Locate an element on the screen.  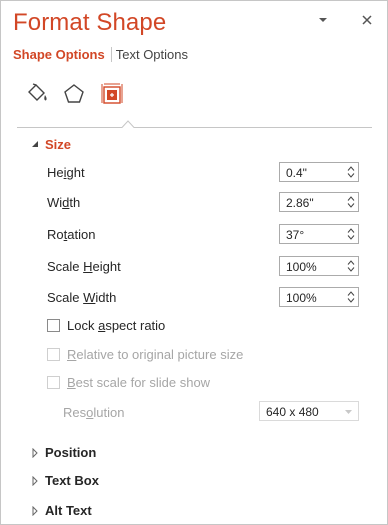
options-tabs: Shape Options Text Options is located at coordinates (100, 56).